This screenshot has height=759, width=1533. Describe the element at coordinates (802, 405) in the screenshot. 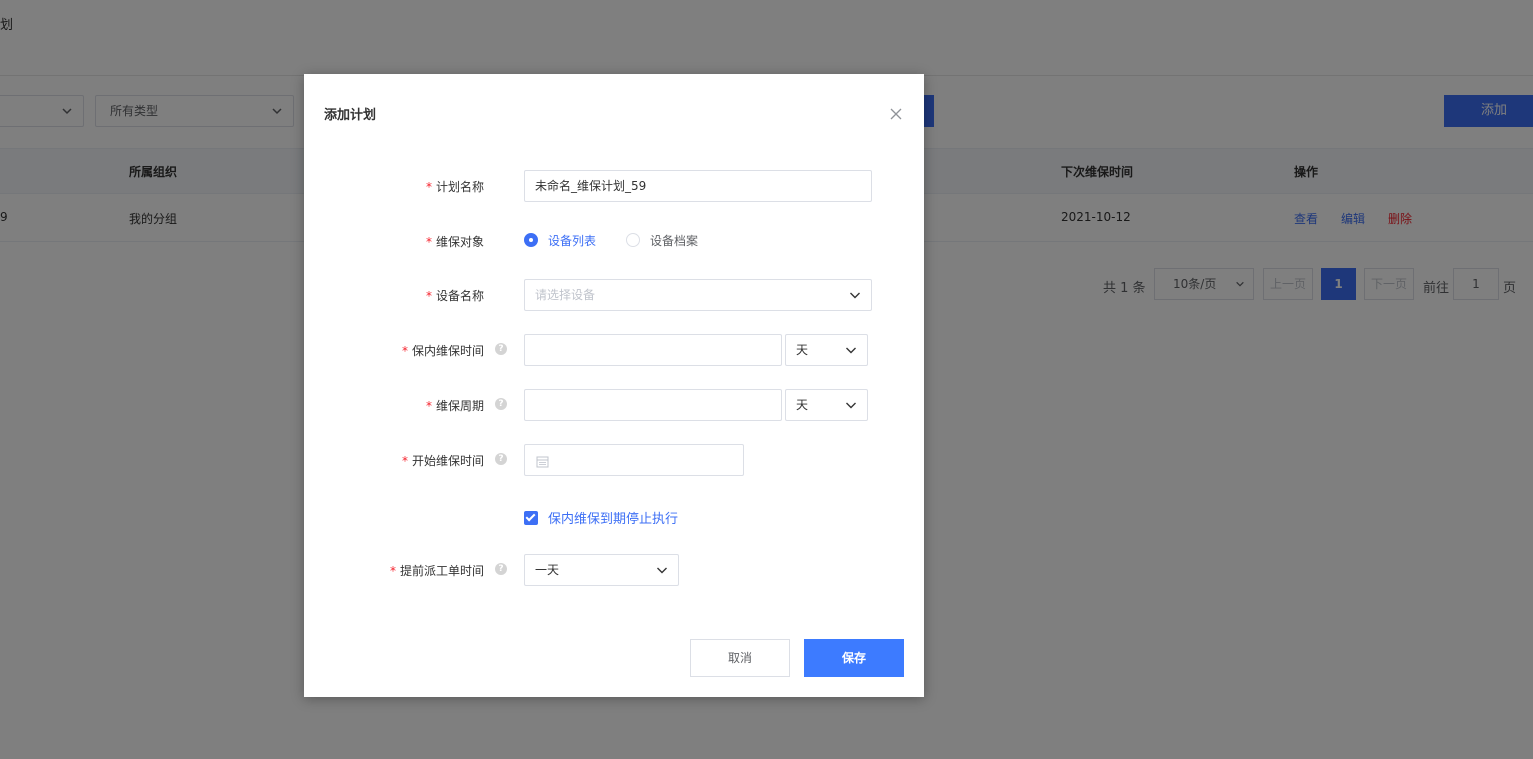

I see `cycle-unit-value: 天` at that location.